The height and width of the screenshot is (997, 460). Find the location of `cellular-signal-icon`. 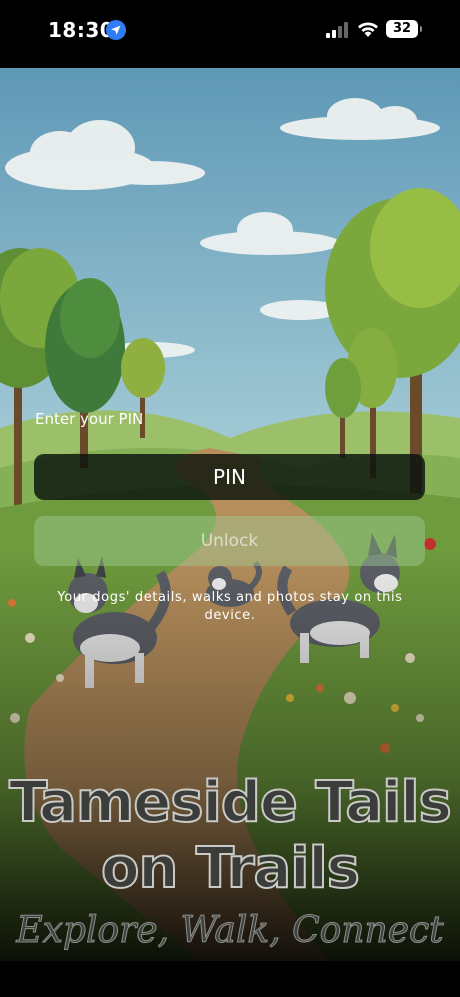

cellular-signal-icon is located at coordinates (337, 30).